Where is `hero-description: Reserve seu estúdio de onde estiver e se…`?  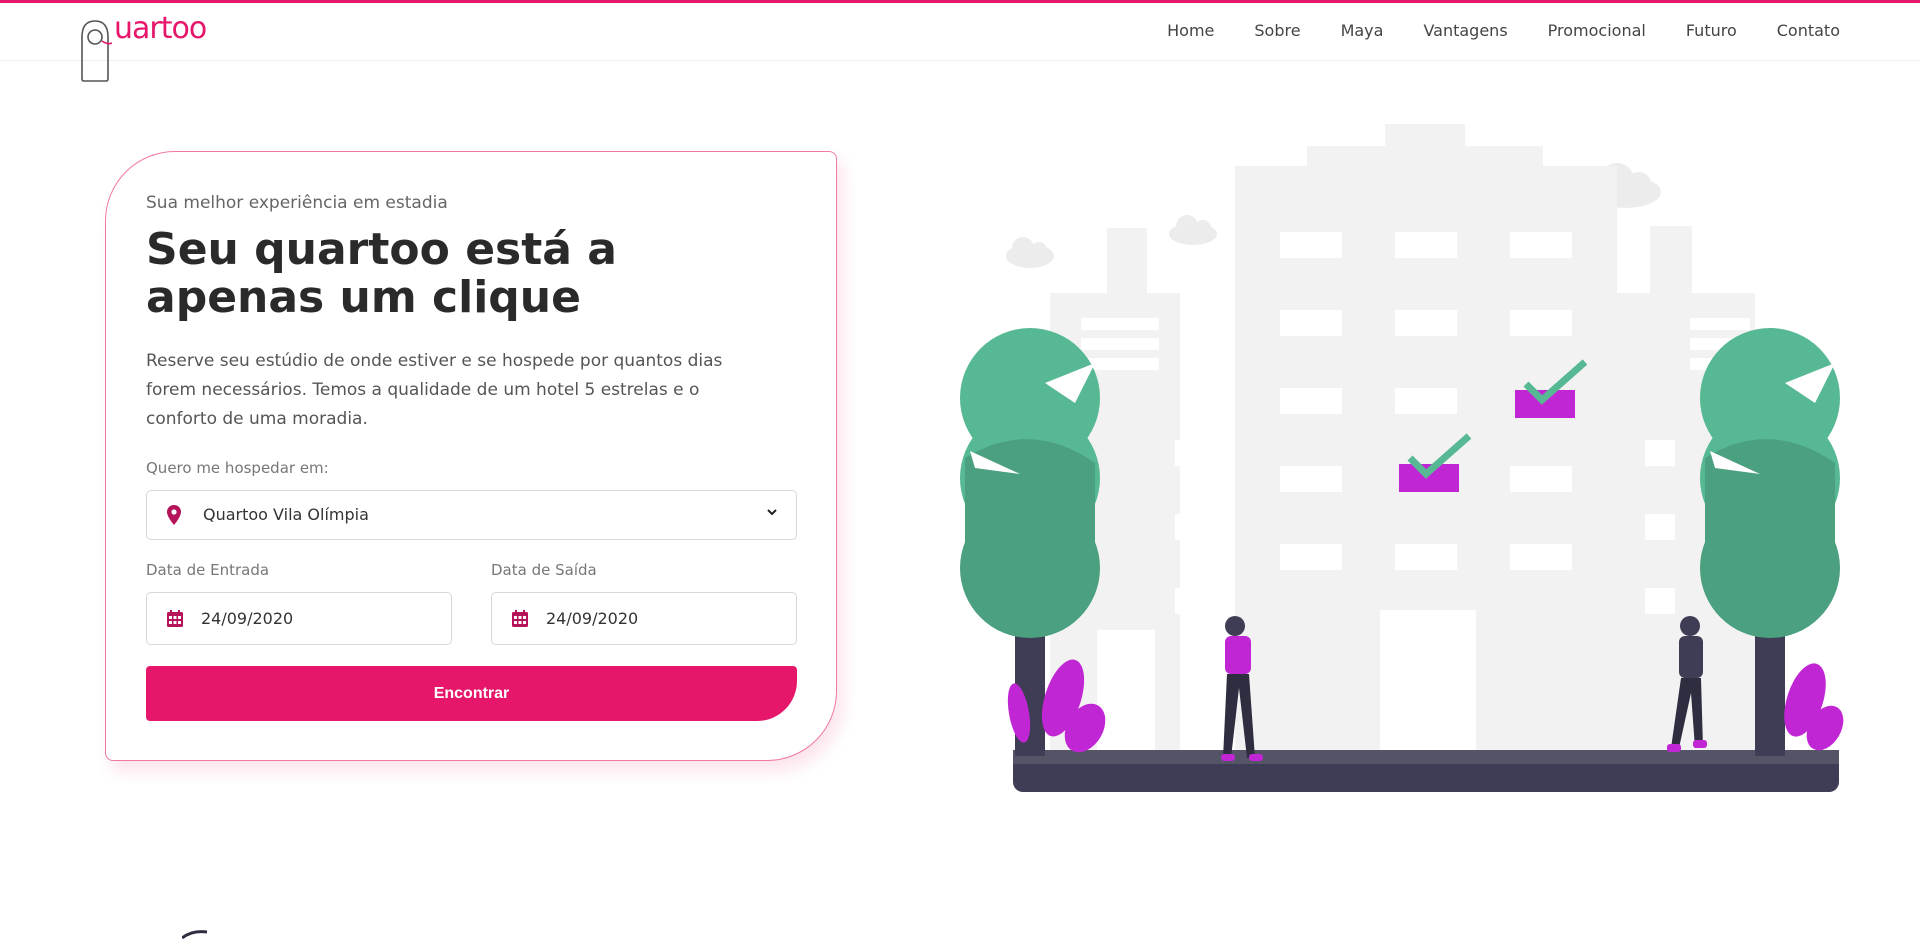 hero-description: Reserve seu estúdio de onde estiver e se… is located at coordinates (434, 390).